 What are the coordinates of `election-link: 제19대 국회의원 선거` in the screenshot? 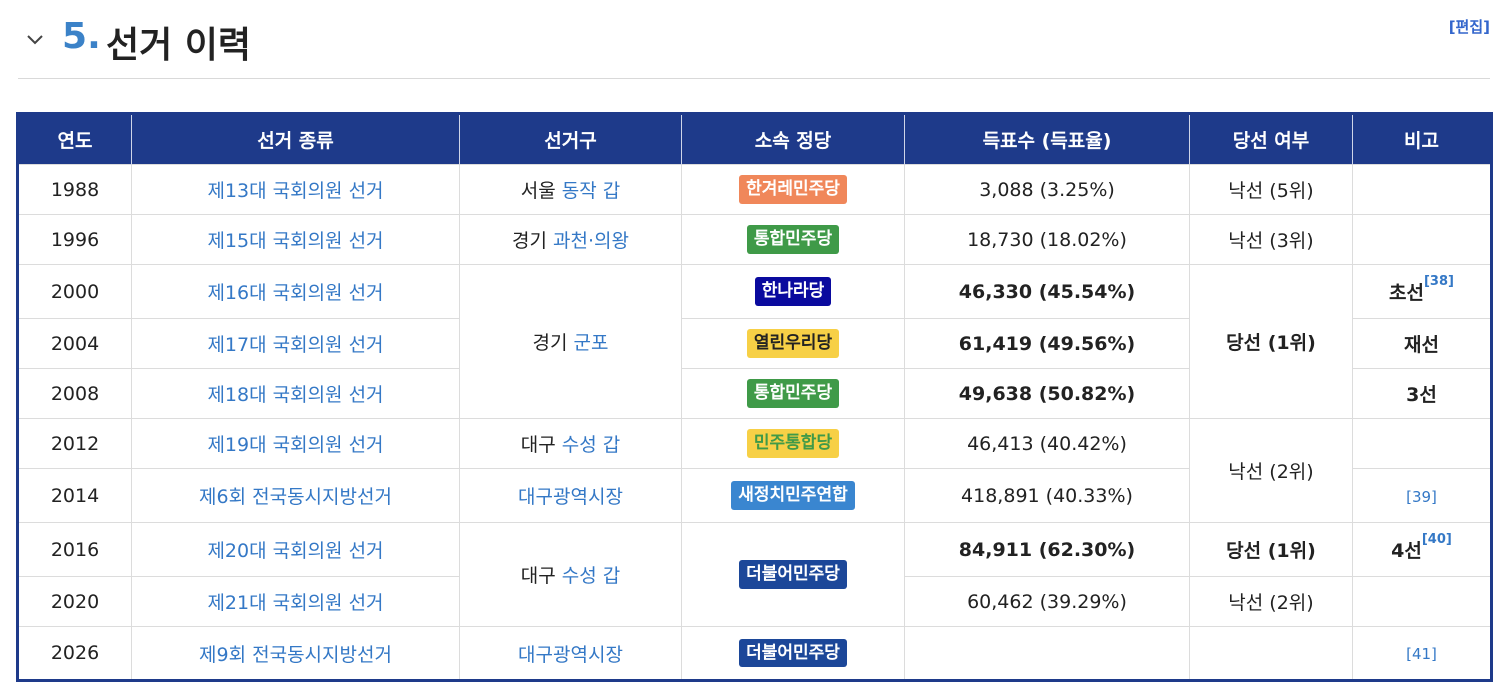 It's located at (295, 445).